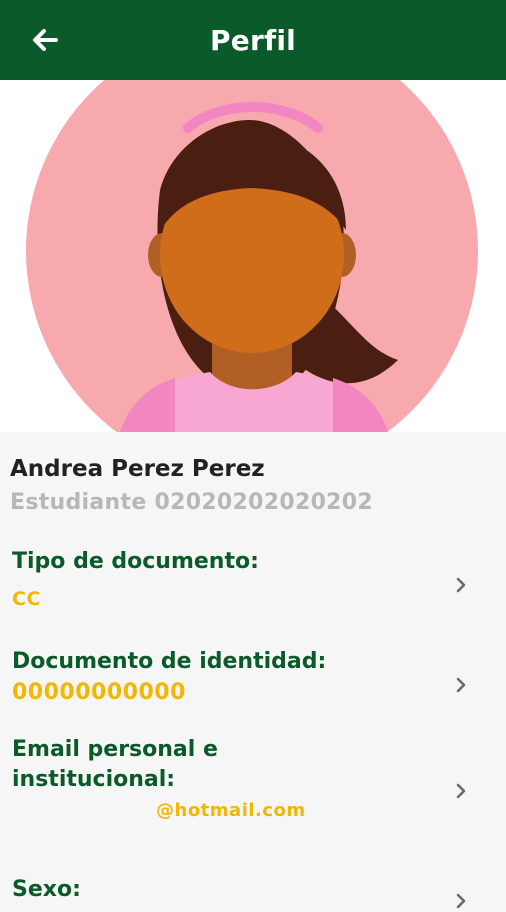  What do you see at coordinates (169, 661) in the screenshot?
I see `field-label: Documento de identidad:` at bounding box center [169, 661].